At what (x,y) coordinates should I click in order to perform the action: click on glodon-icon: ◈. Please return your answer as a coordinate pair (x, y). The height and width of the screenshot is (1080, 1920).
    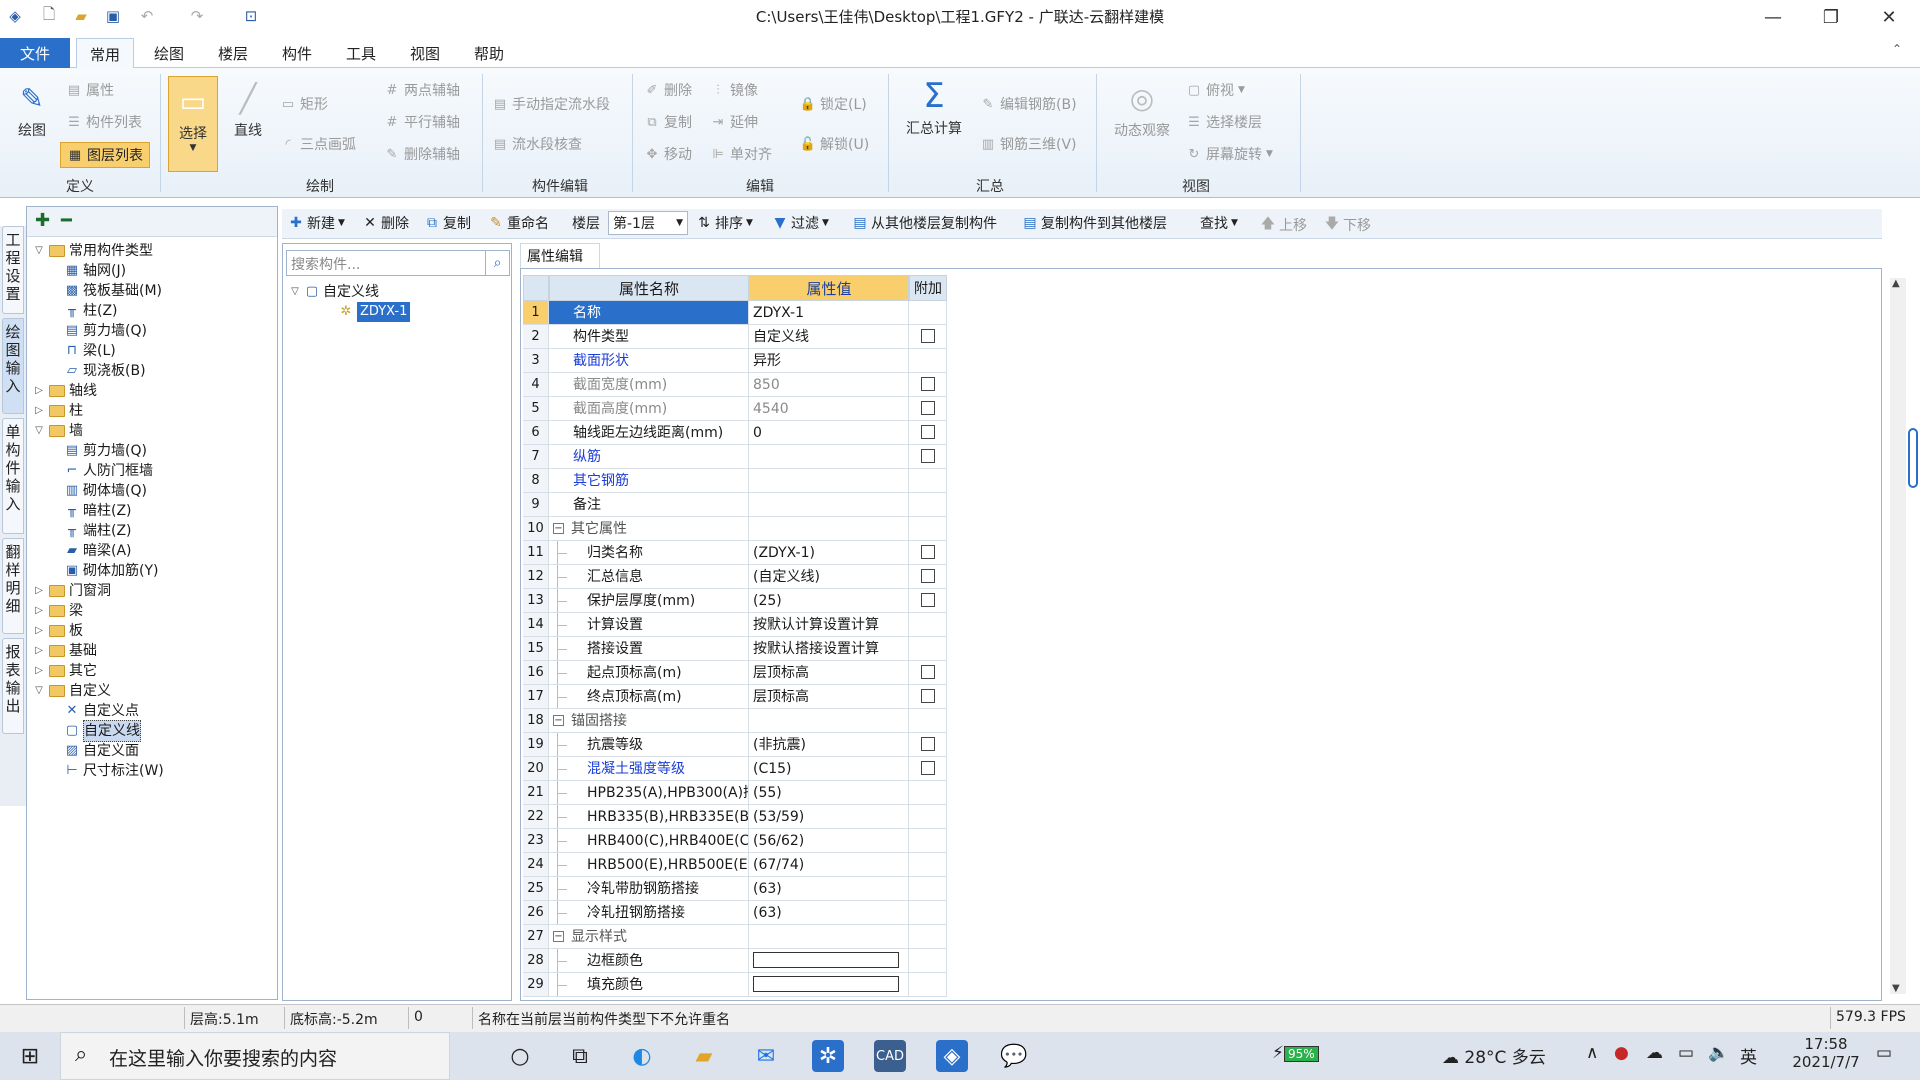
    Looking at the image, I should click on (952, 1056).